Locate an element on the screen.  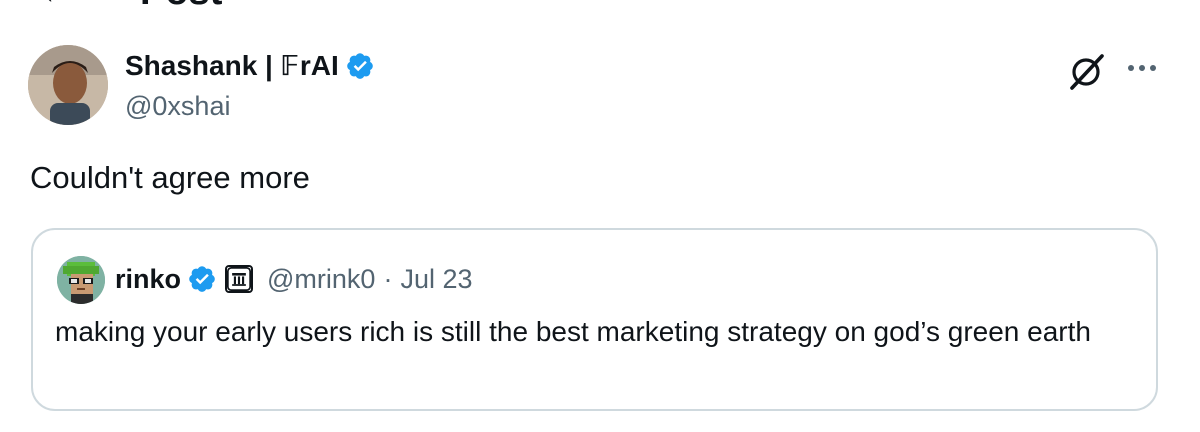
affiliation-badge-icon is located at coordinates (239, 279).